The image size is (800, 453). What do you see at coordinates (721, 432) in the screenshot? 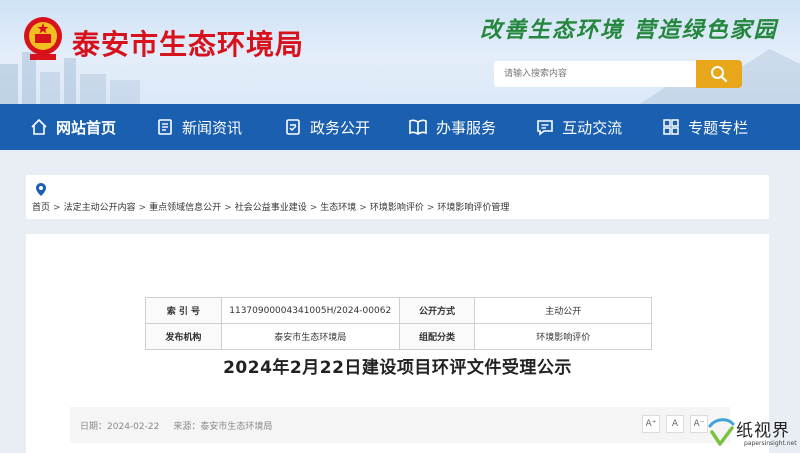
I see `watermark-logo-icon` at bounding box center [721, 432].